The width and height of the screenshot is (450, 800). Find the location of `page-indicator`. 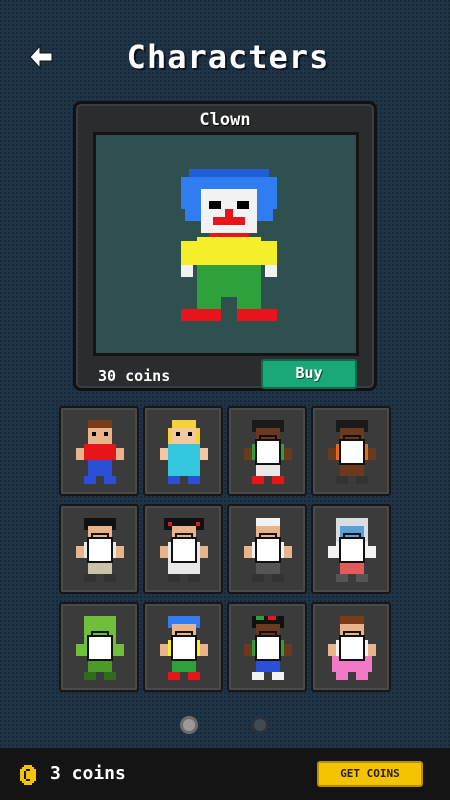

page-indicator is located at coordinates (225, 726).